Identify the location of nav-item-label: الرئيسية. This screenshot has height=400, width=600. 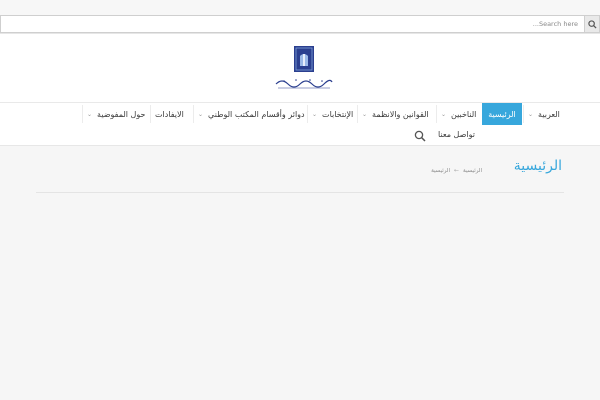
(502, 114).